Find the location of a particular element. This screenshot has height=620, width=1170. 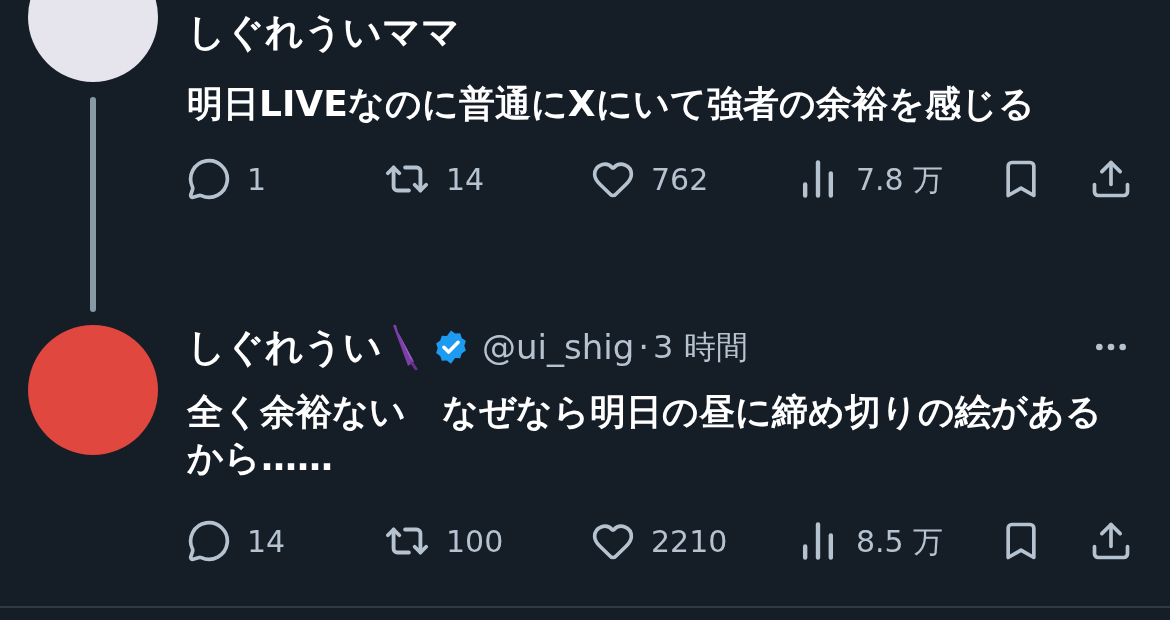

author-handle: @ui_shig is located at coordinates (558, 347).